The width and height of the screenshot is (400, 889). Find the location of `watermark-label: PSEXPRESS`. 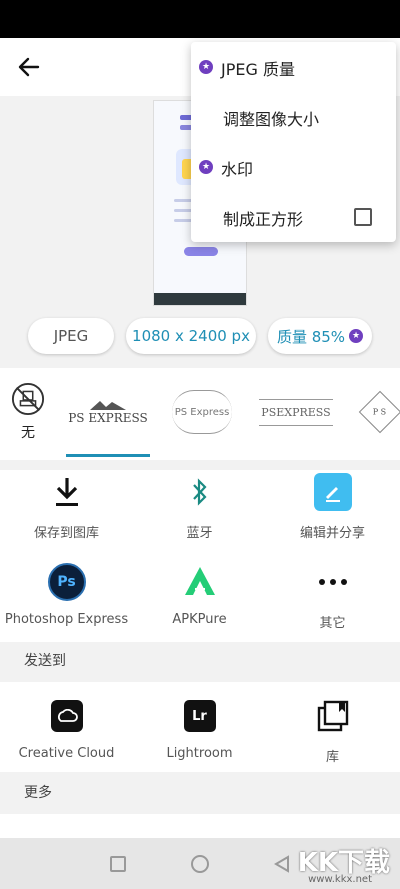

watermark-label: PSEXPRESS is located at coordinates (296, 412).